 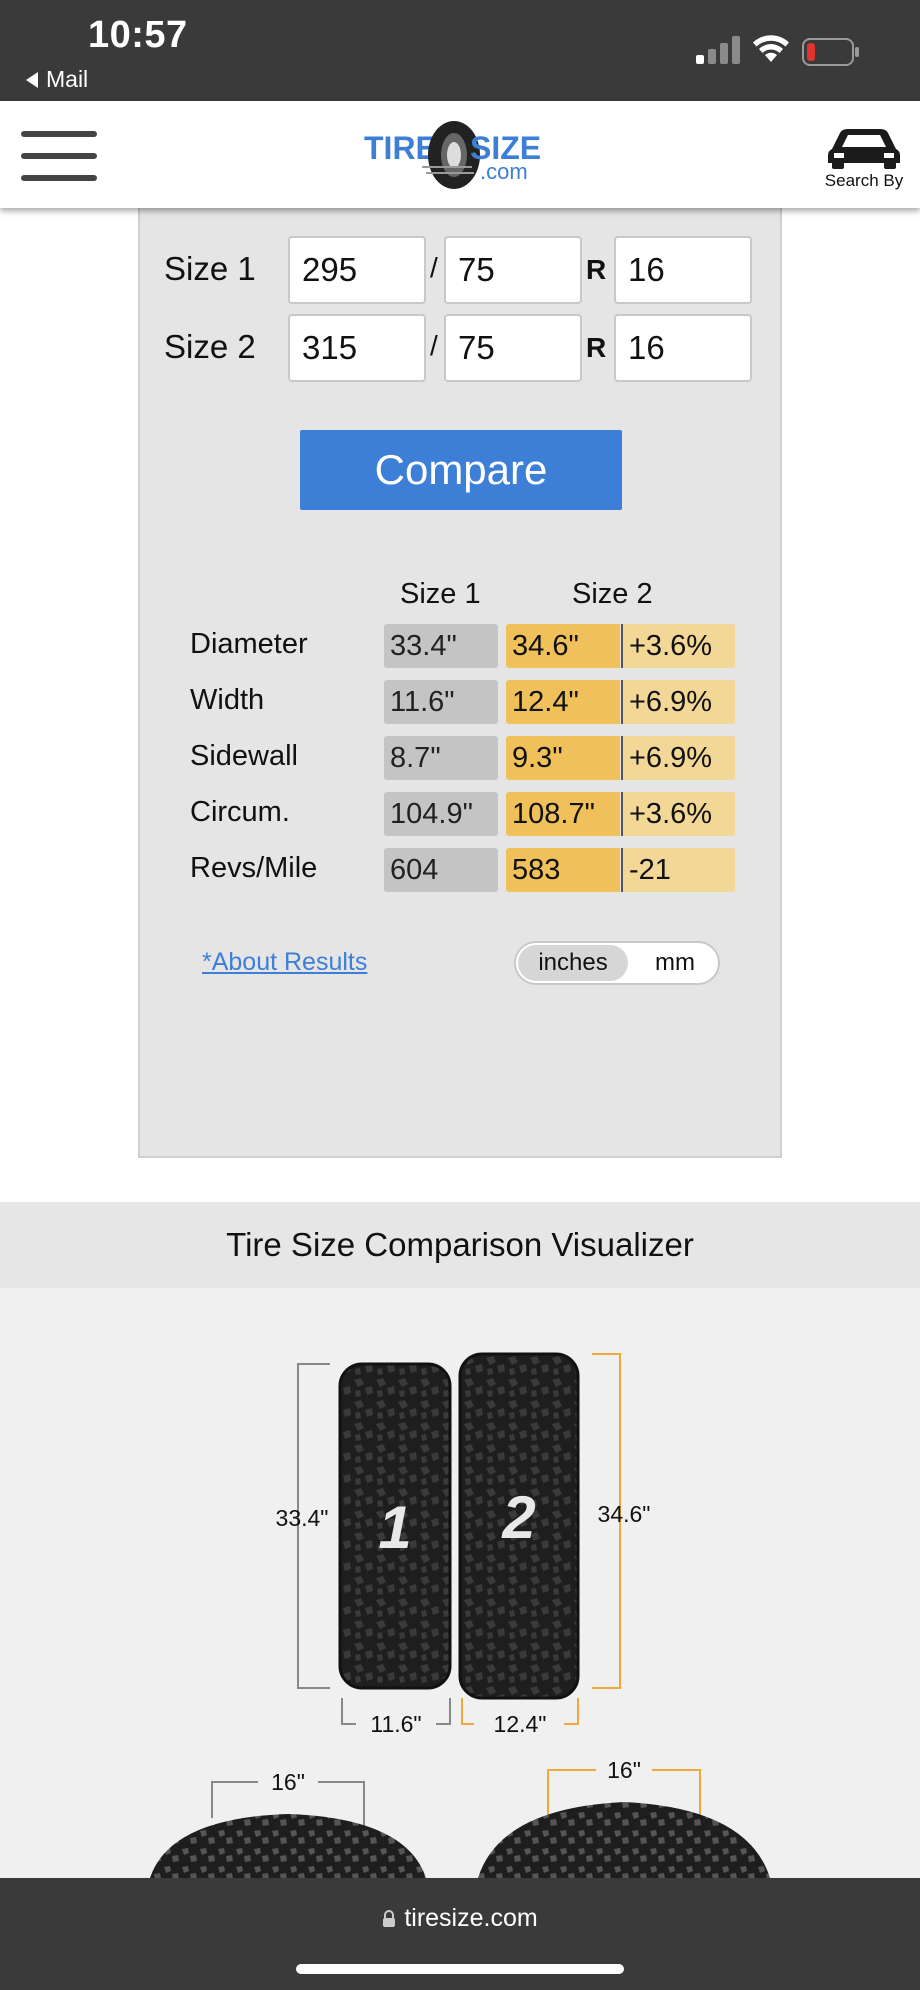 What do you see at coordinates (513, 348) in the screenshot?
I see `size2-aspect-input: 75` at bounding box center [513, 348].